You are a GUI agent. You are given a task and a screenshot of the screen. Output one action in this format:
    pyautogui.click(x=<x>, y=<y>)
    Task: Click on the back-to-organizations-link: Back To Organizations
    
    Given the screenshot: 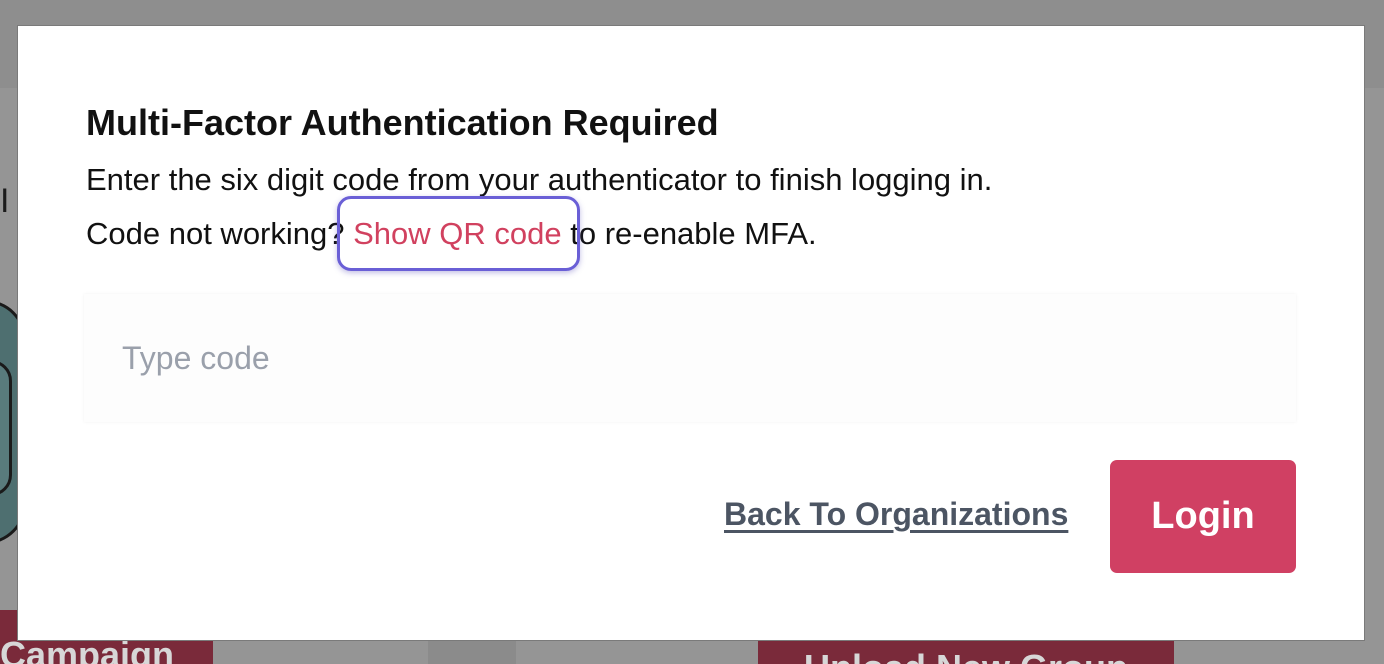 What is the action you would take?
    pyautogui.click(x=896, y=514)
    